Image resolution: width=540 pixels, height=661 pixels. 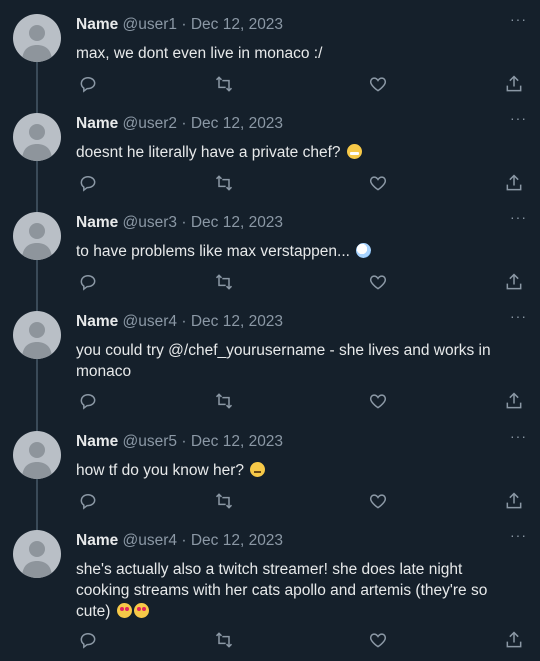 I want to click on tweet-header: Name @user3 · Dec 12, 2023, so click(x=179, y=223).